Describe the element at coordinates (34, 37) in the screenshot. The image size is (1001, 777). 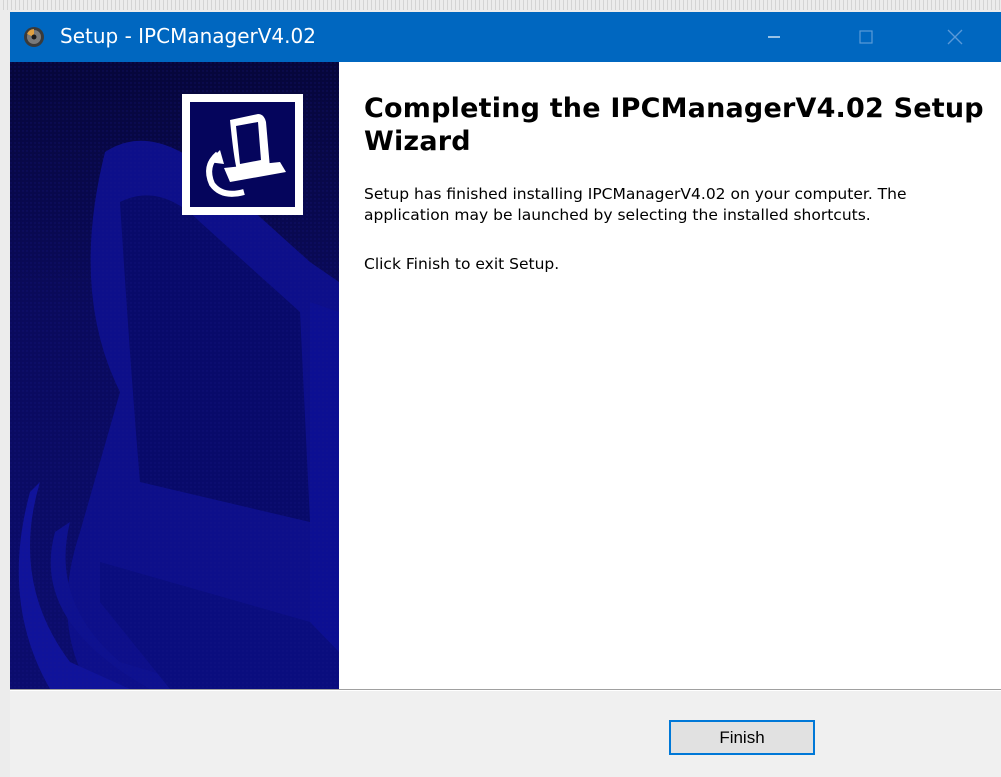
I see `setup-disc-icon` at that location.